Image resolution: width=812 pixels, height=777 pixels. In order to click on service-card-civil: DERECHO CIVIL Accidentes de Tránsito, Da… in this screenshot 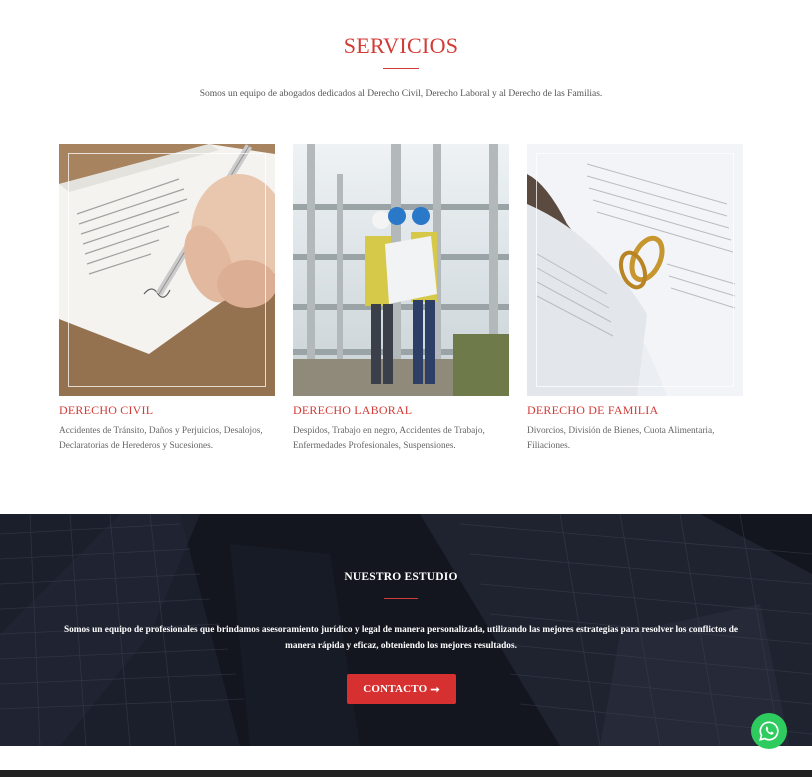, I will do `click(167, 299)`.